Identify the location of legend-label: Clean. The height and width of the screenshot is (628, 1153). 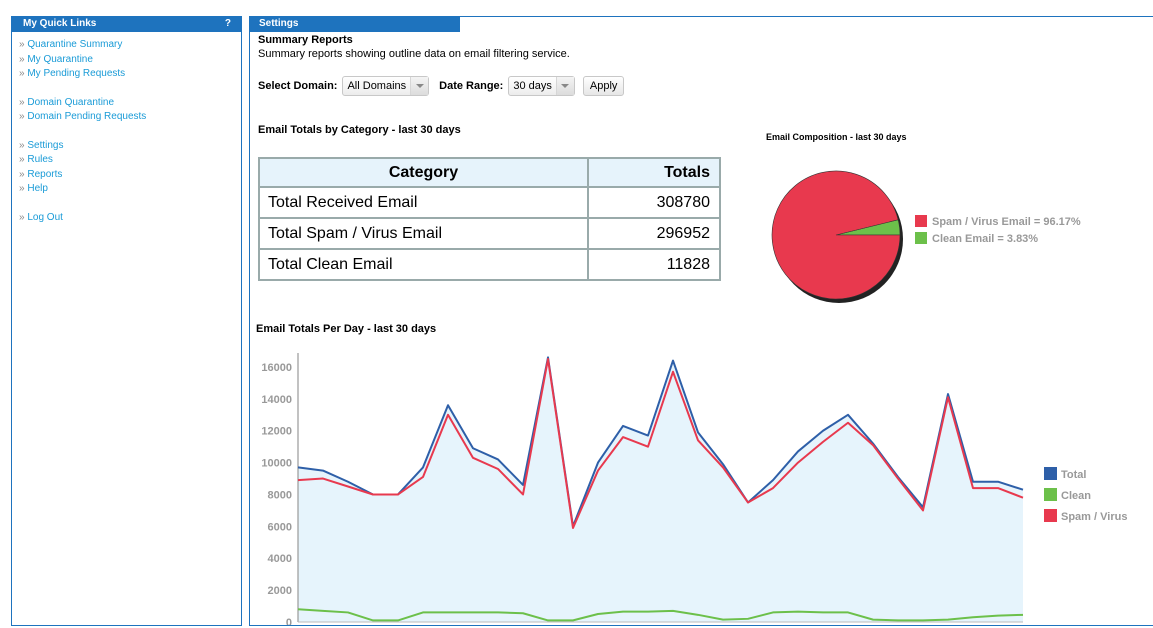
(1076, 496).